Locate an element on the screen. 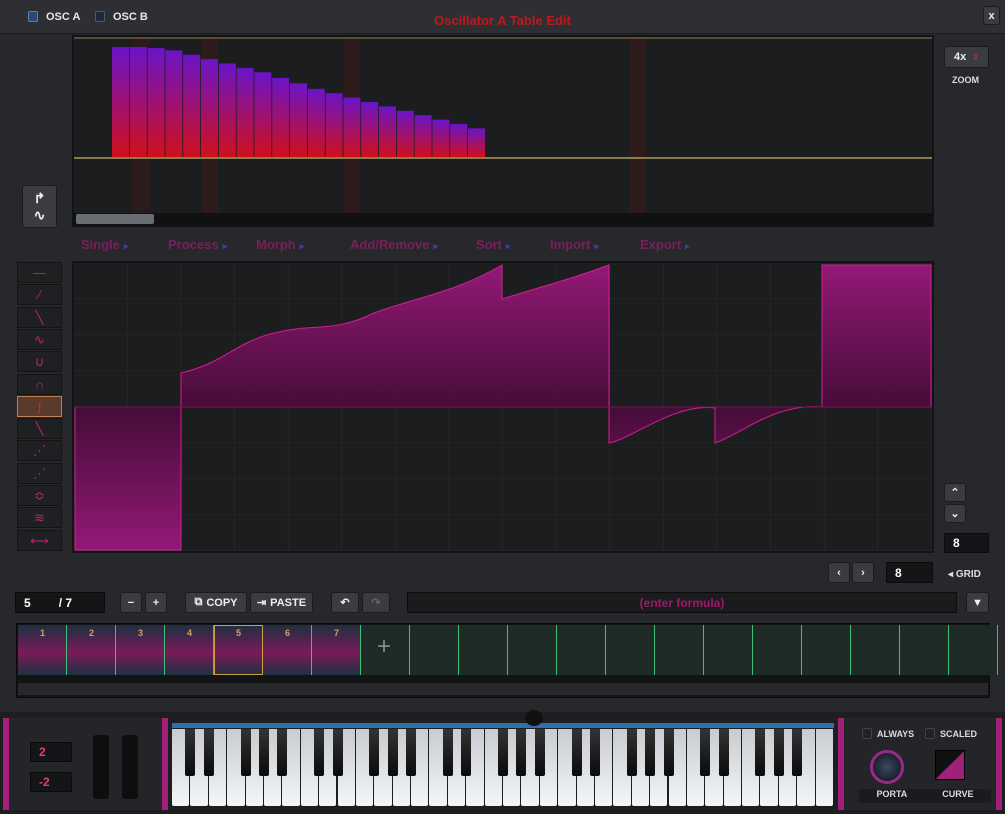 The image size is (1005, 814). copy-button: ⧉ COPY is located at coordinates (216, 602).